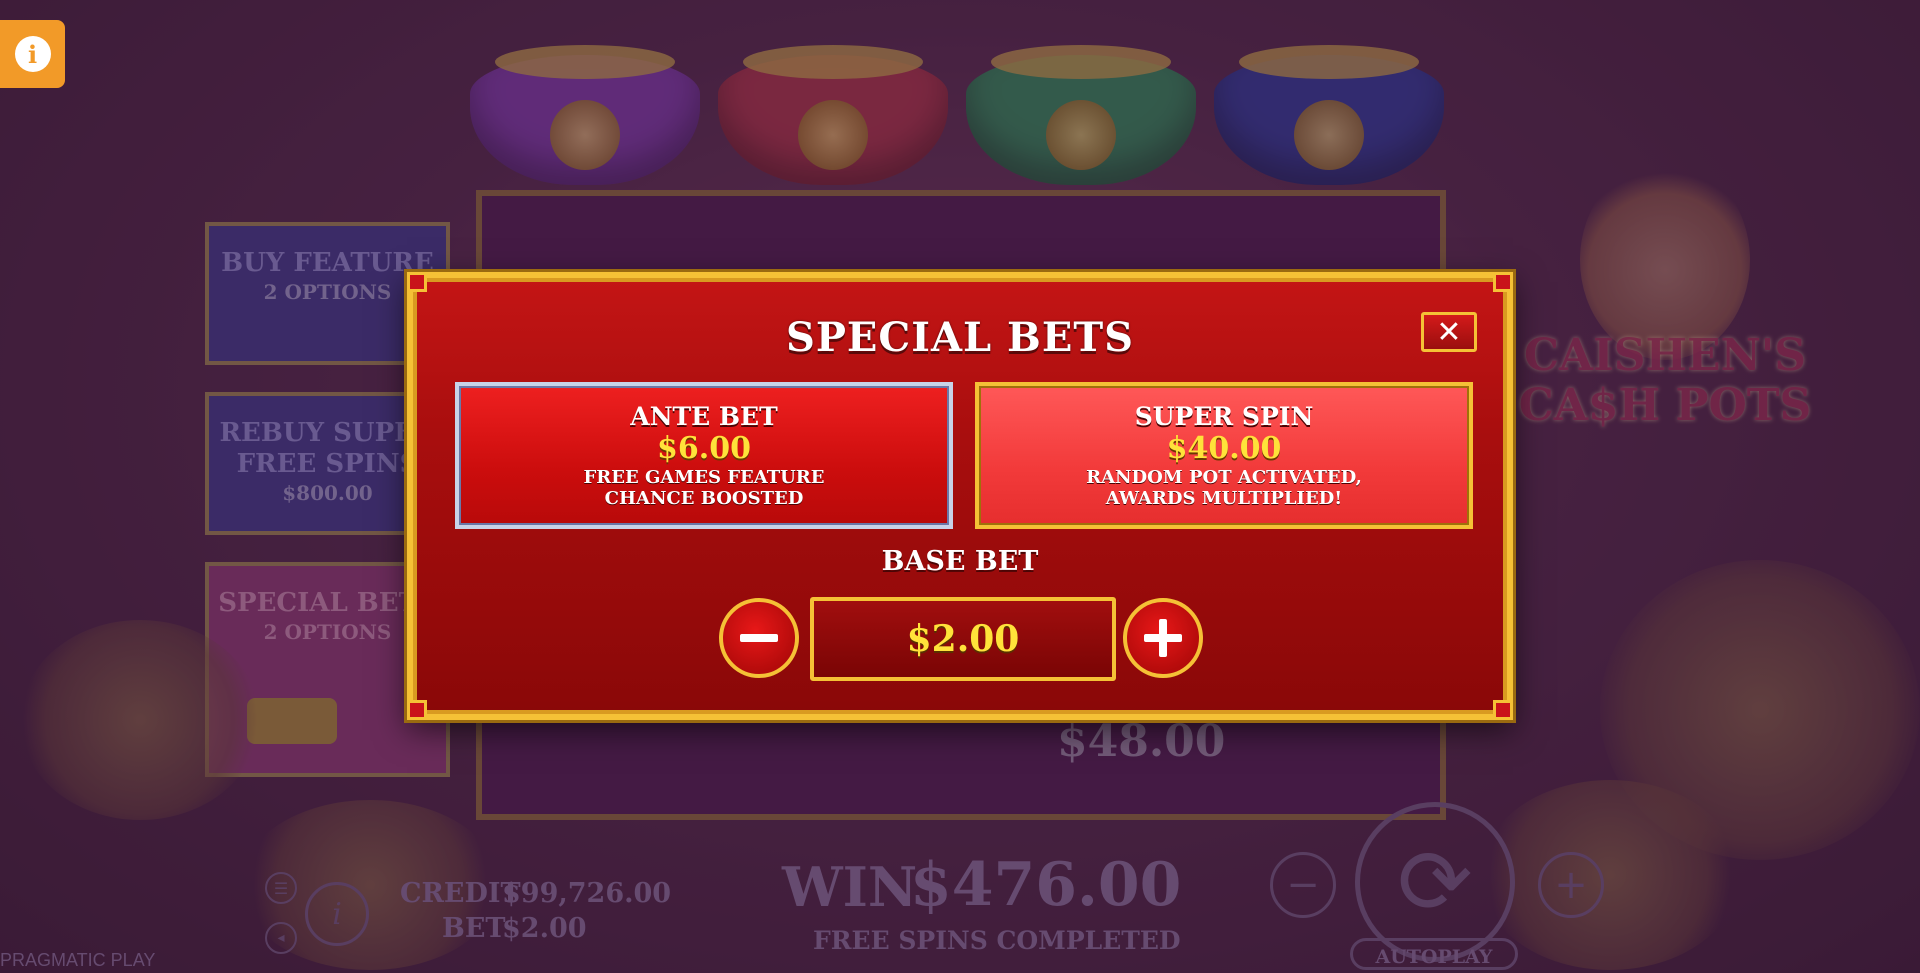 The width and height of the screenshot is (1920, 973). Describe the element at coordinates (1224, 448) in the screenshot. I see `super-spin-price: $40.00` at that location.